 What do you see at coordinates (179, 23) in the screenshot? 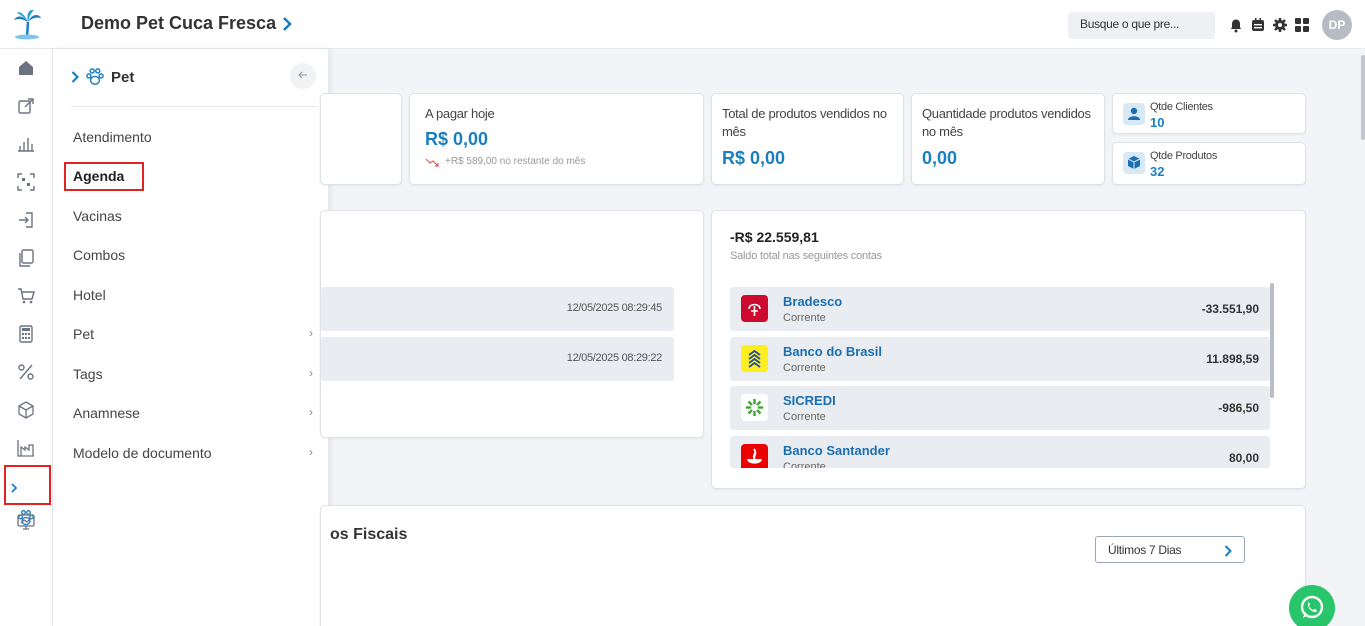
I see `company-name: Demo Pet Cuca Fresca` at bounding box center [179, 23].